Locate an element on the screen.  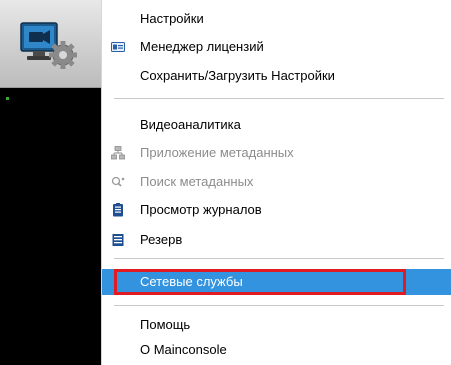
menu-item-label: Сохранить/Загрузить Настройки is located at coordinates (237, 75).